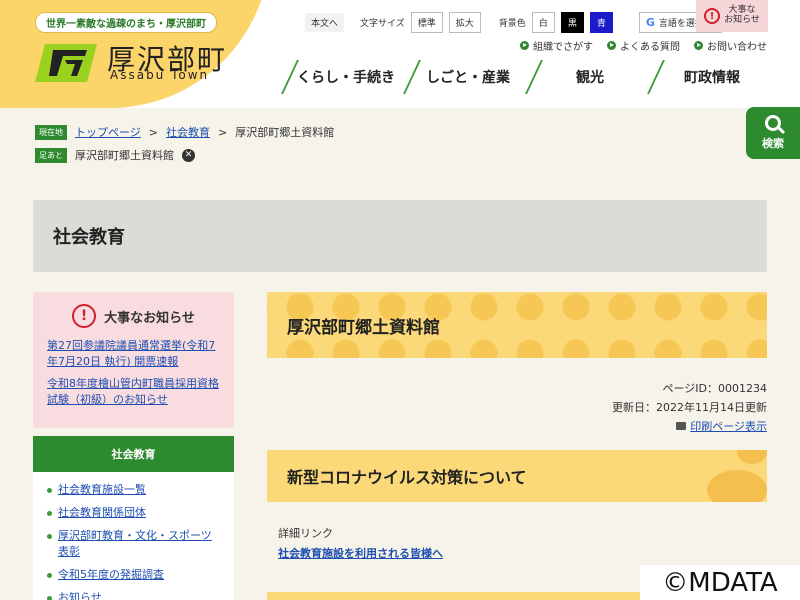  Describe the element at coordinates (400, 236) in the screenshot. I see `page-title: 社会教育` at that location.